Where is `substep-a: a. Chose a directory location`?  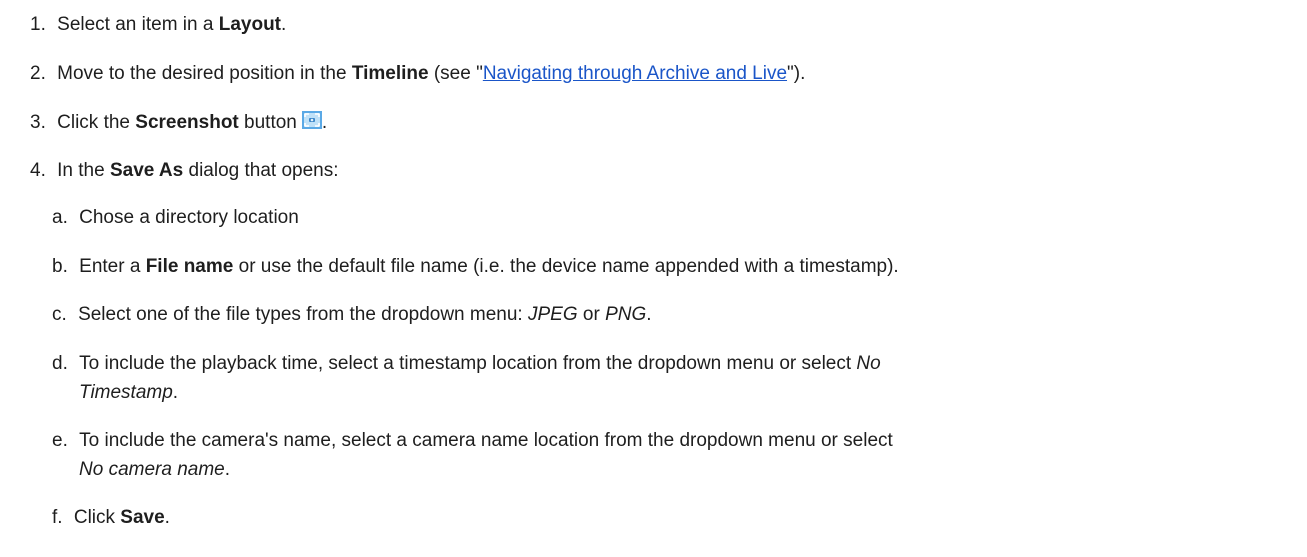
substep-a: a. Chose a directory location is located at coordinates (175, 218).